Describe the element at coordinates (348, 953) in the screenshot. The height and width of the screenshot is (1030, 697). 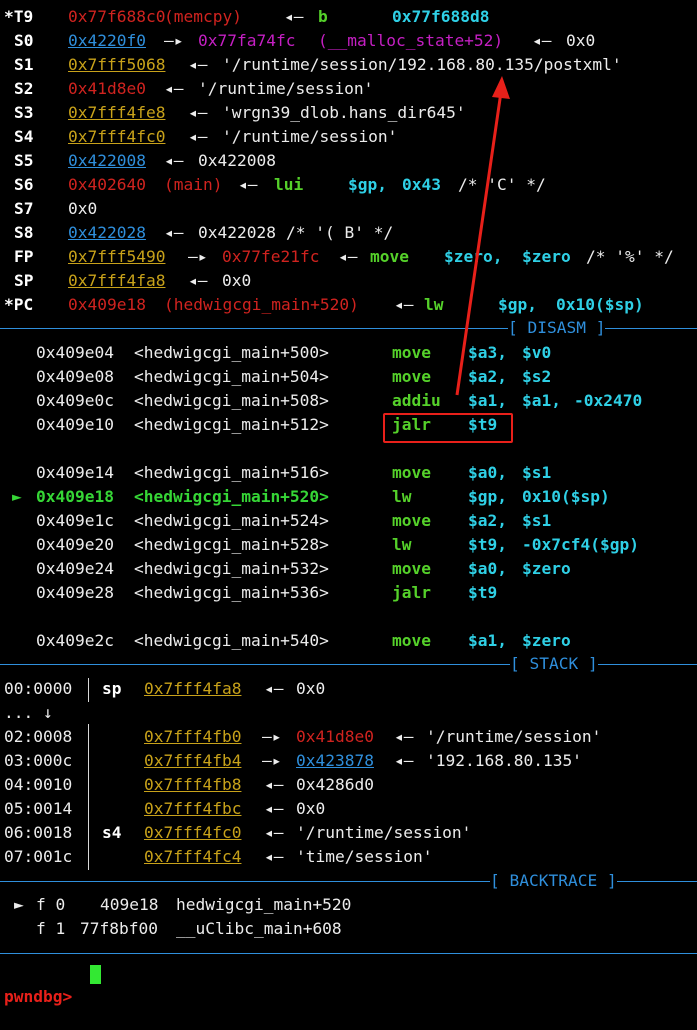
I see `prompt-separator` at that location.